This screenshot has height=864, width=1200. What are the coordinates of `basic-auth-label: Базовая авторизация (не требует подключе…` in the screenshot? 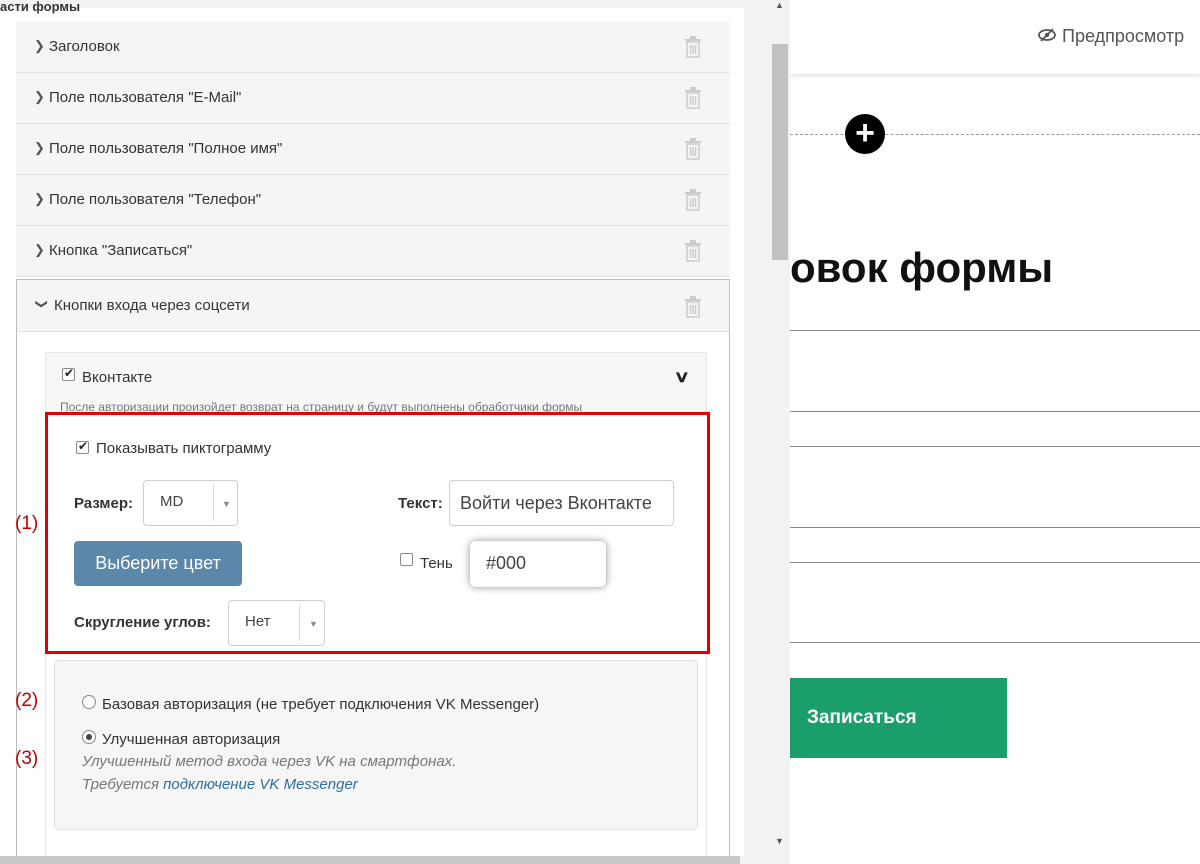 It's located at (321, 704).